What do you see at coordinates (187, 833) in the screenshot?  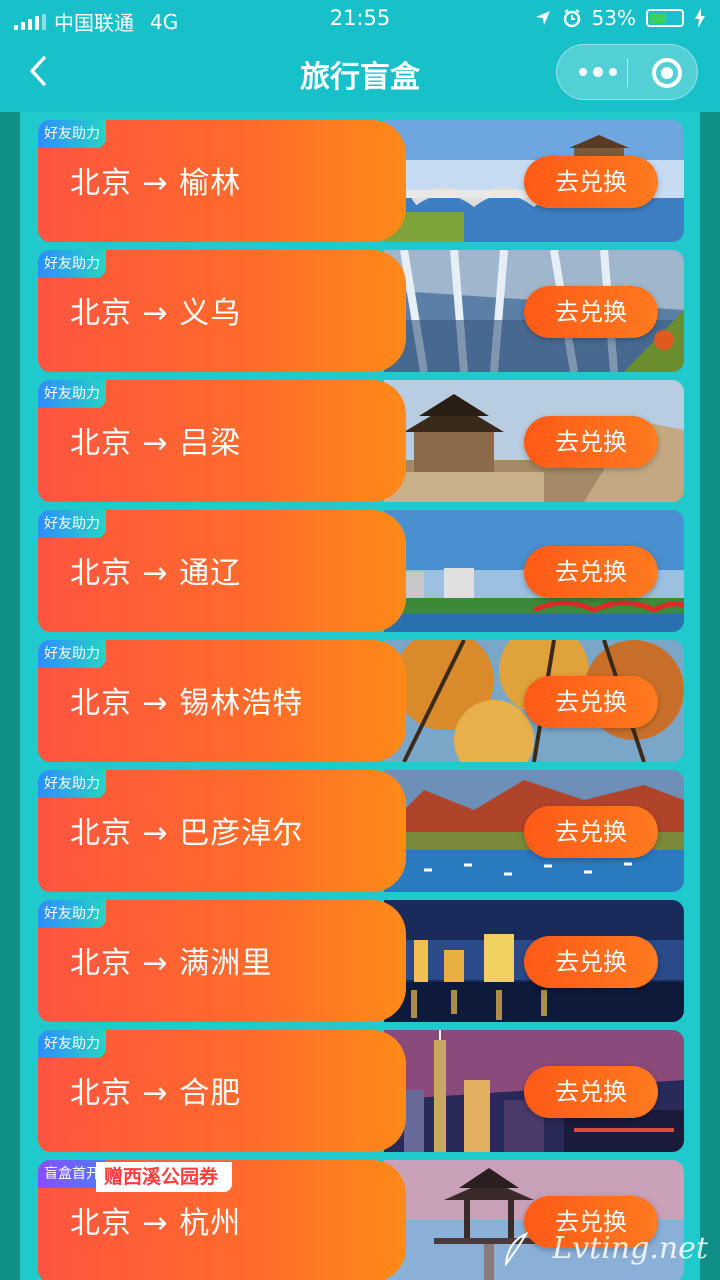 I see `route-label: 北京 → 巴彦淖尔` at bounding box center [187, 833].